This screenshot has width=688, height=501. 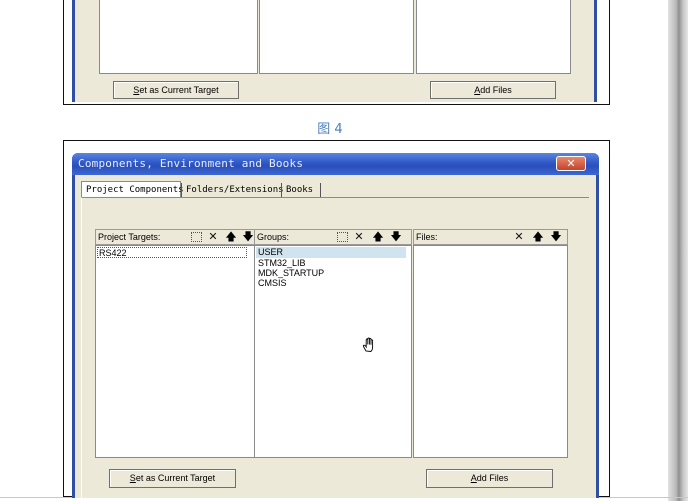 I want to click on groups-header: Groups: ✕ 🡅 🡇, so click(x=333, y=237).